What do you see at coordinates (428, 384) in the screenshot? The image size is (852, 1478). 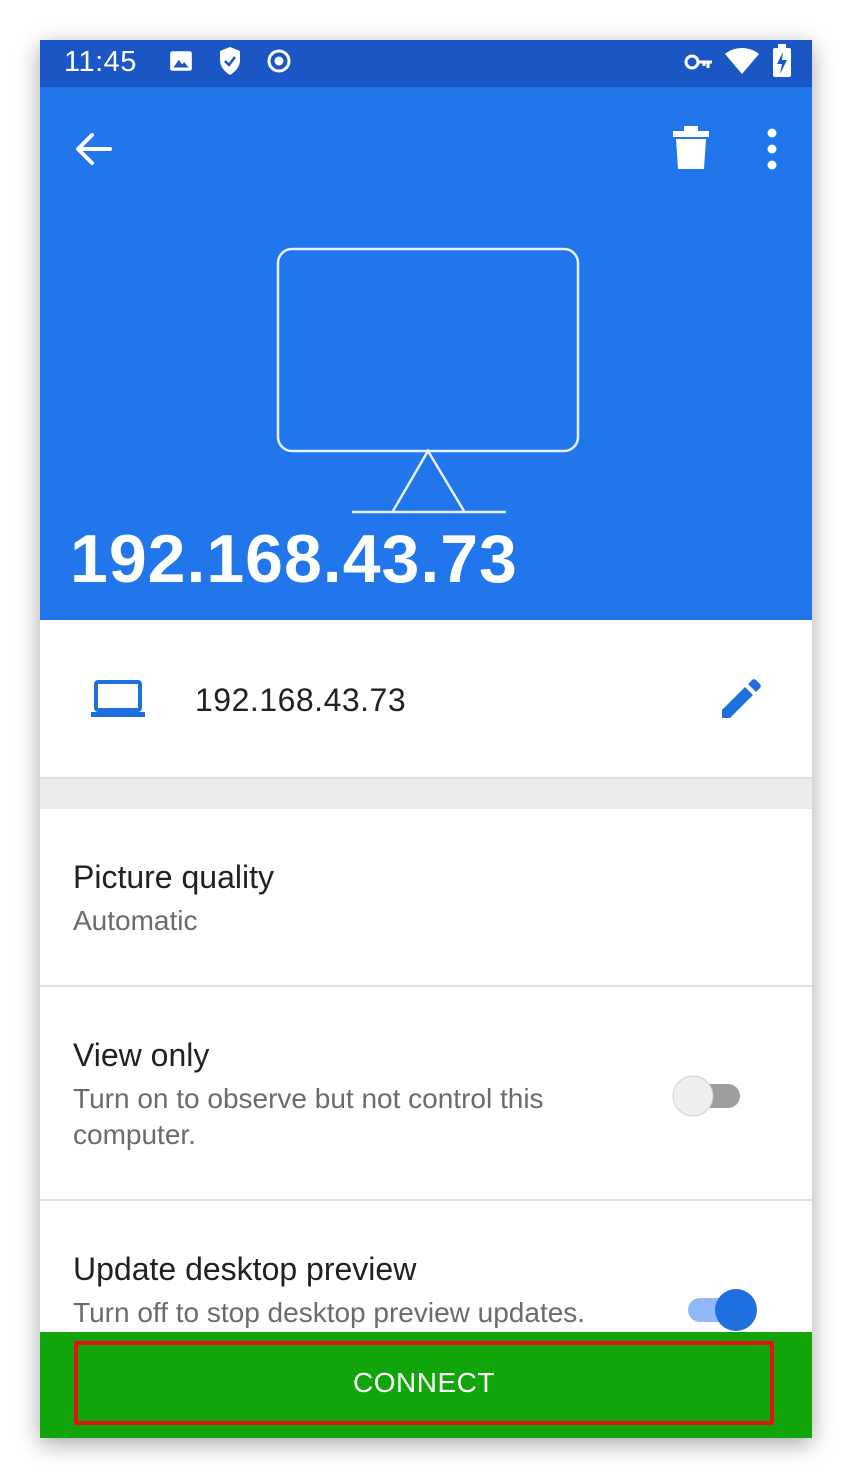 I see `monitor-icon` at bounding box center [428, 384].